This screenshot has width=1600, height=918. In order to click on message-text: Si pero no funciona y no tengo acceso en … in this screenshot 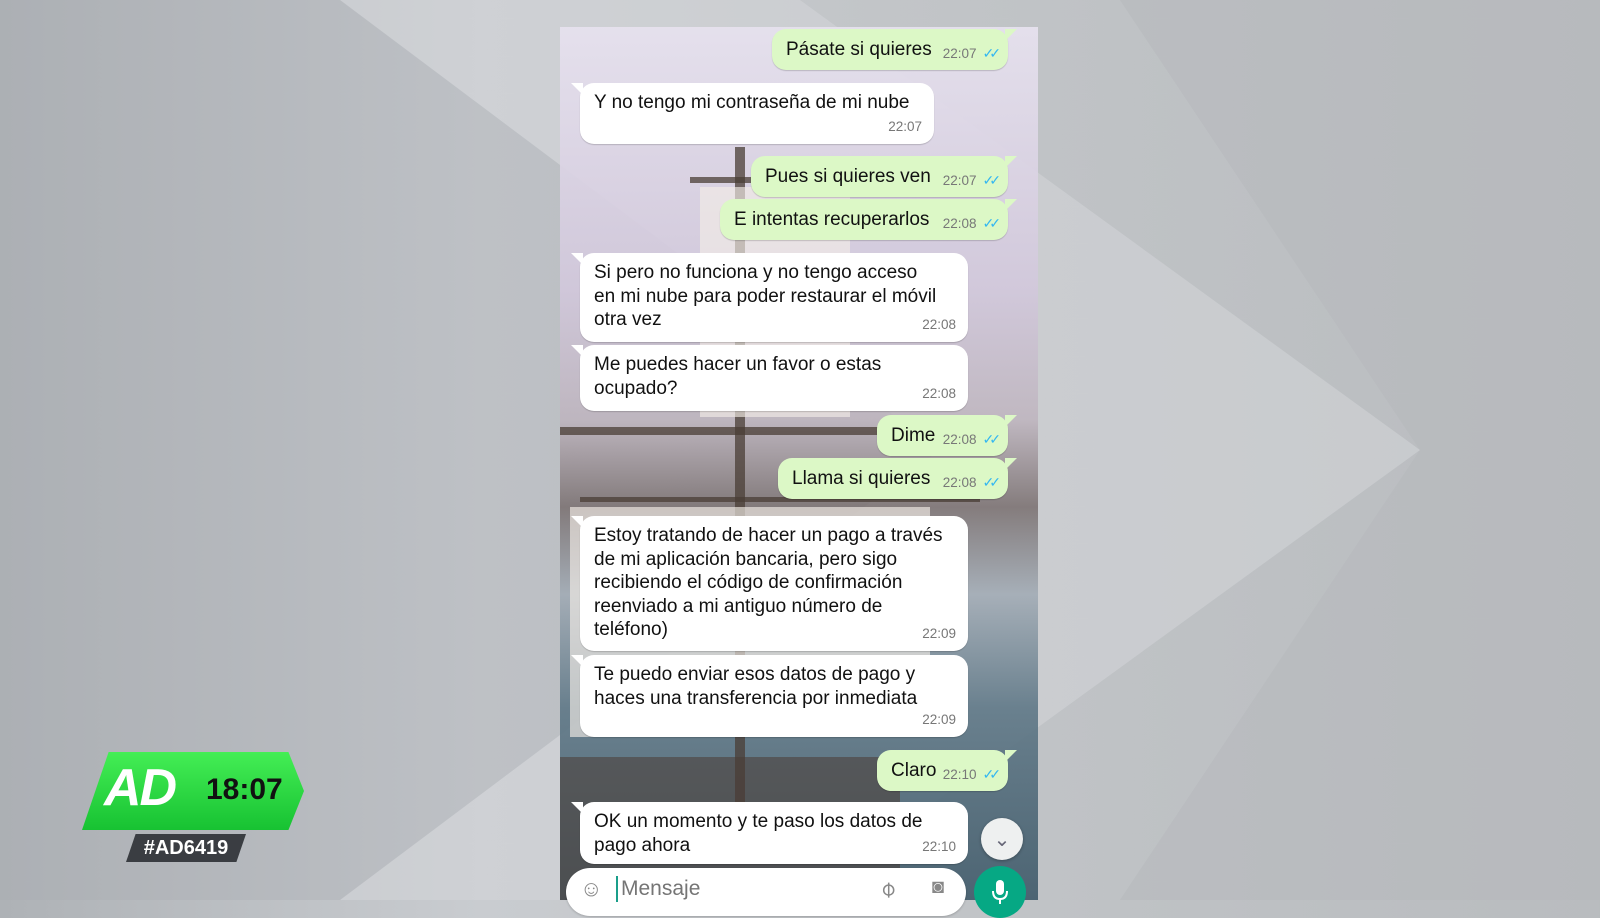, I will do `click(774, 296)`.